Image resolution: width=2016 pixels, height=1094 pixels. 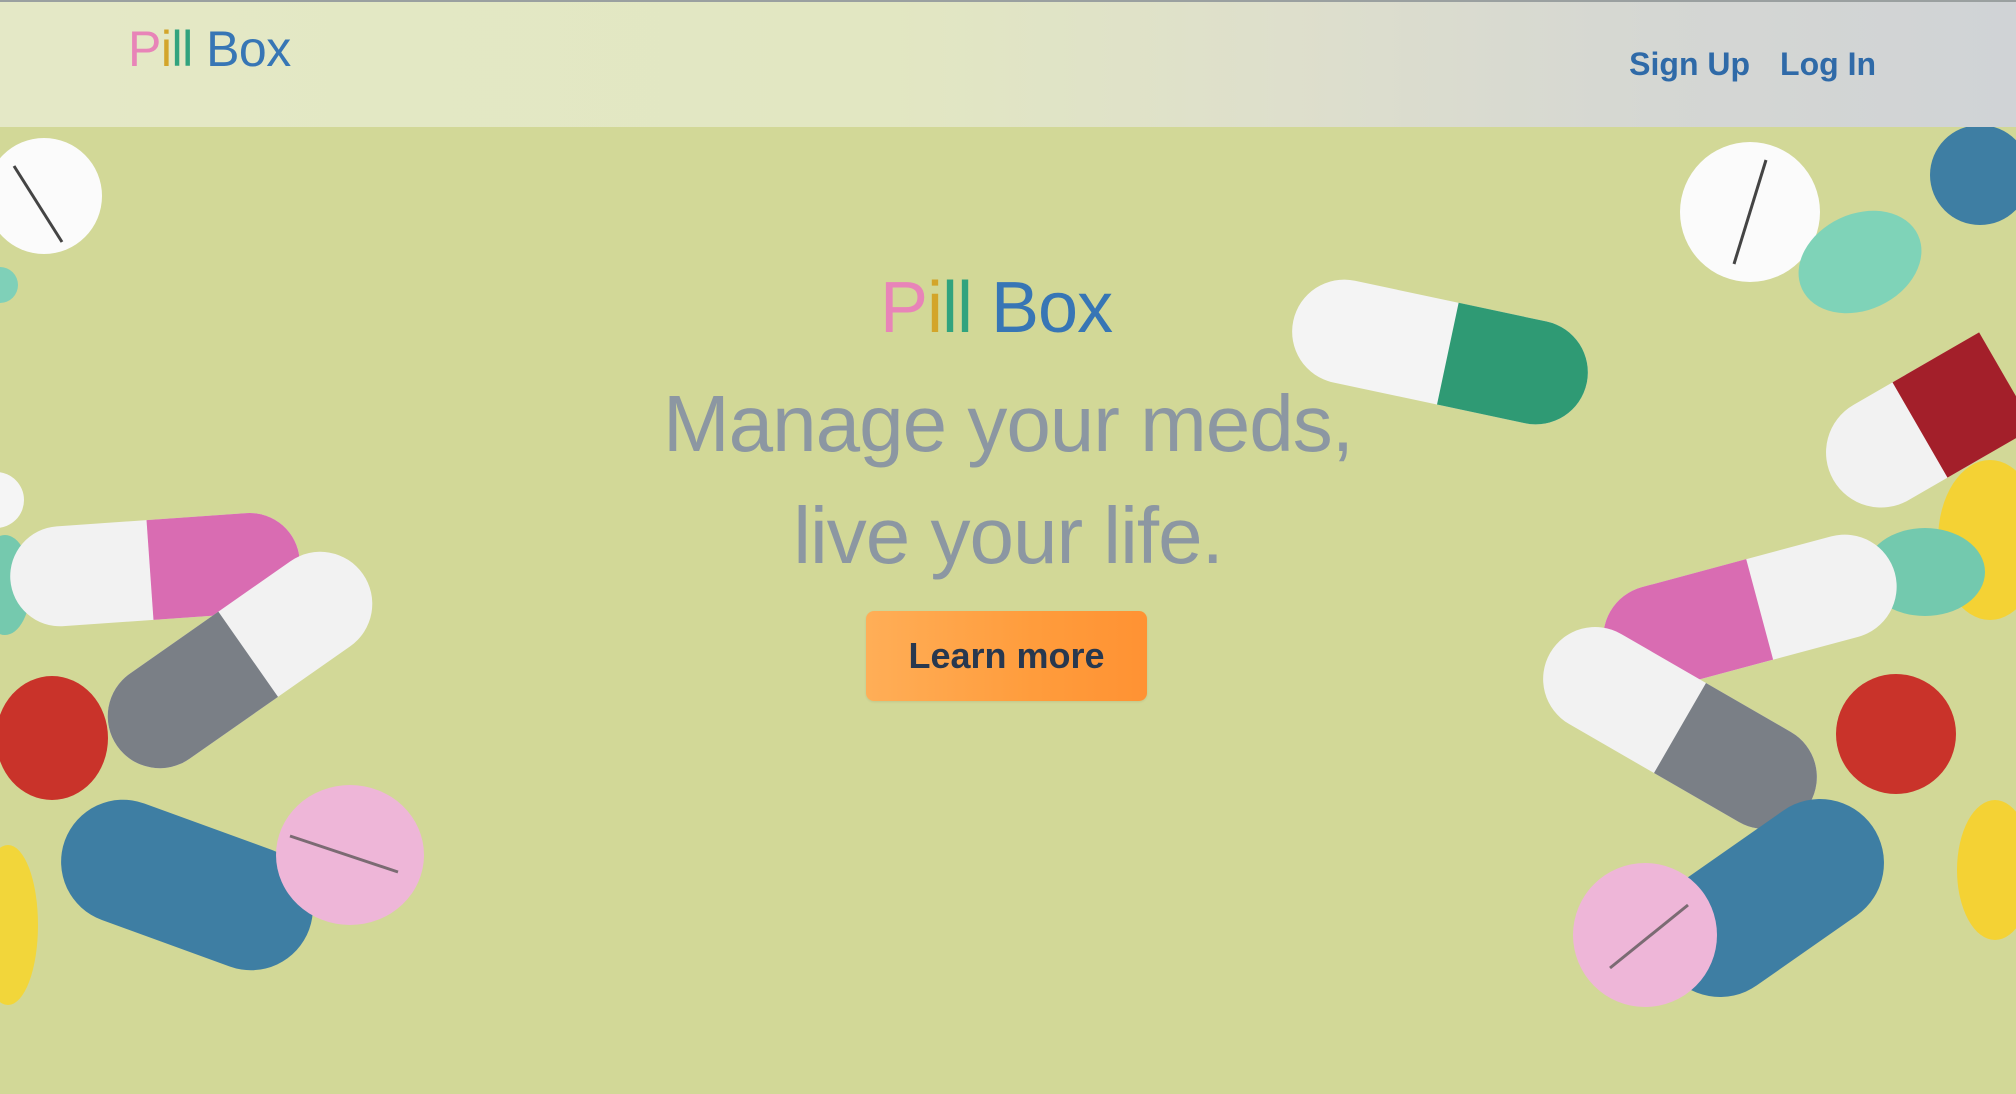 What do you see at coordinates (1042, 308) in the screenshot?
I see `hero-word-box: Box` at bounding box center [1042, 308].